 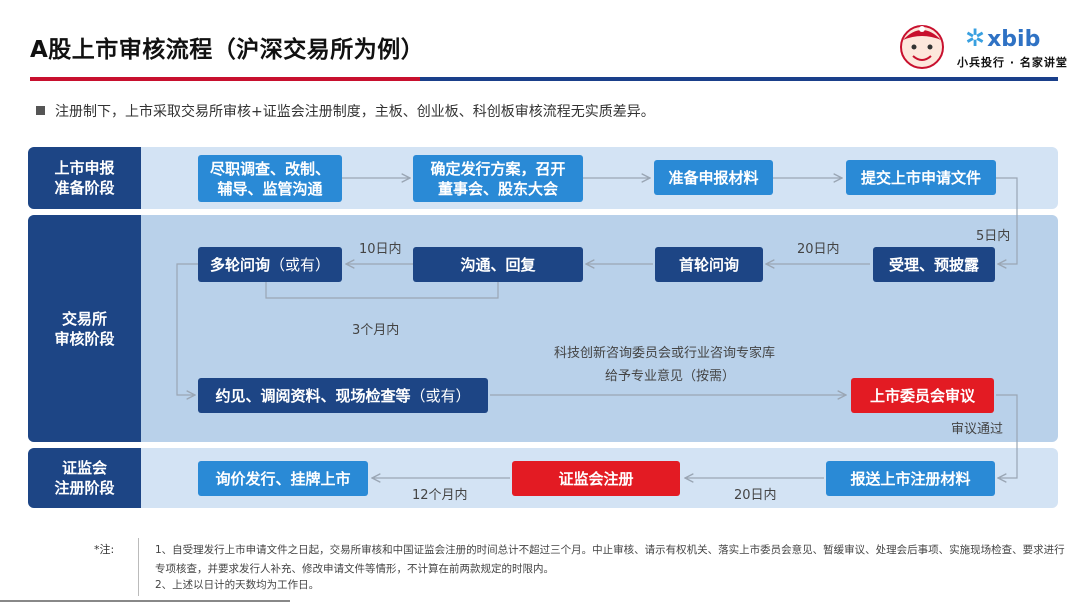 I want to click on arrow-multi-to-interview, so click(x=187, y=329).